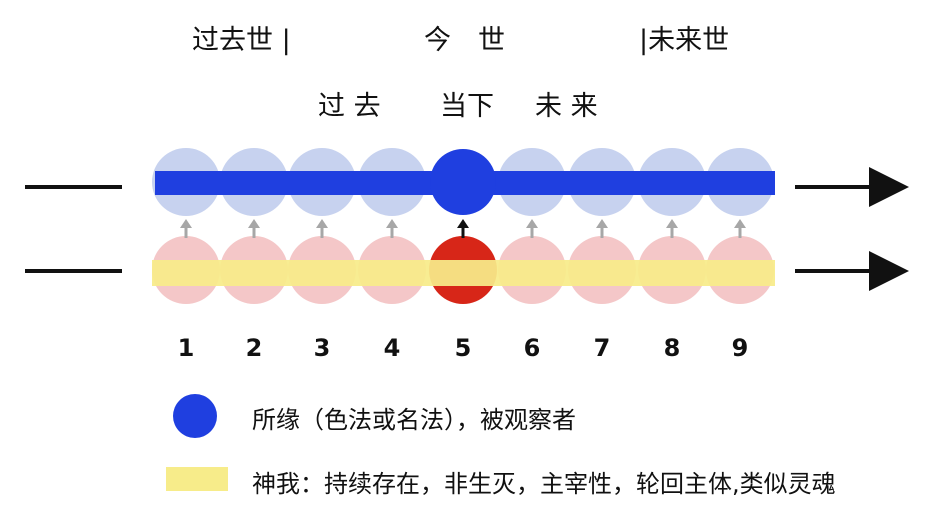 The image size is (945, 509). Describe the element at coordinates (740, 348) in the screenshot. I see `number-9: 9` at that location.